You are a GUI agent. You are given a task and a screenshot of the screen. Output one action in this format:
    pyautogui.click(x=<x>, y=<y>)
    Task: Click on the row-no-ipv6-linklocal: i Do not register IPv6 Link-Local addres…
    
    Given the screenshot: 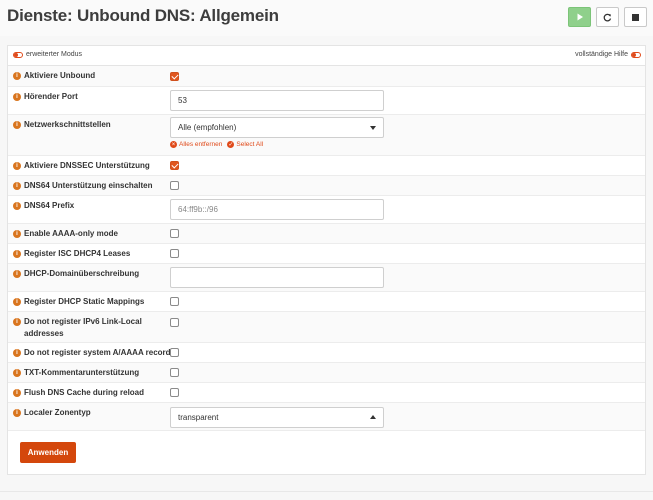 What is the action you would take?
    pyautogui.click(x=326, y=327)
    